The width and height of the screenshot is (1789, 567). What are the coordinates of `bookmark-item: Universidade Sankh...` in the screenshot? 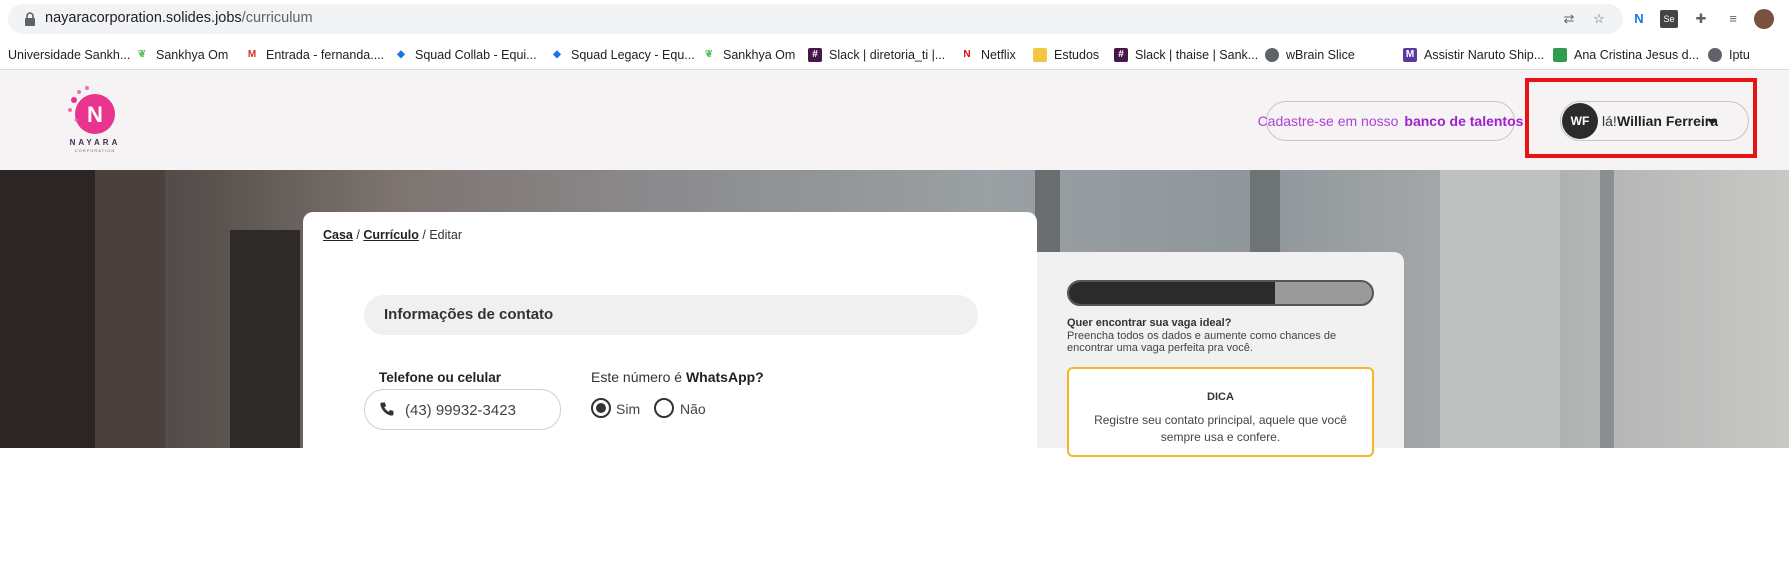 It's located at (69, 55).